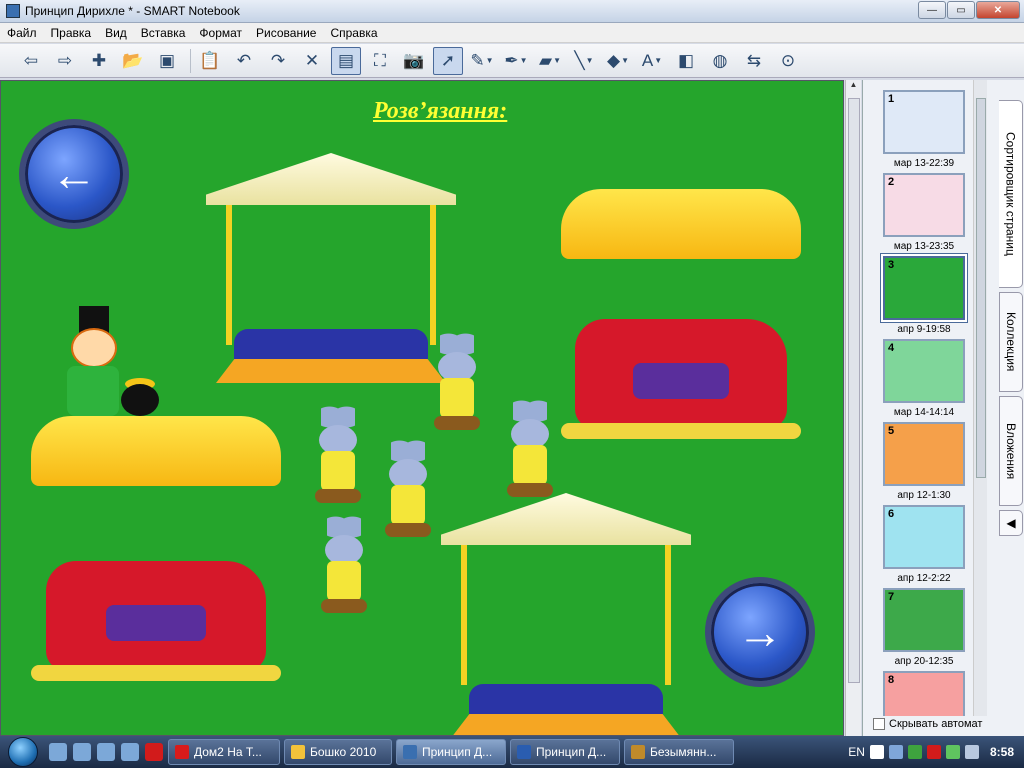 Image resolution: width=1024 pixels, height=768 pixels. I want to click on canvas-scrollbar: ▲, so click(853, 408).